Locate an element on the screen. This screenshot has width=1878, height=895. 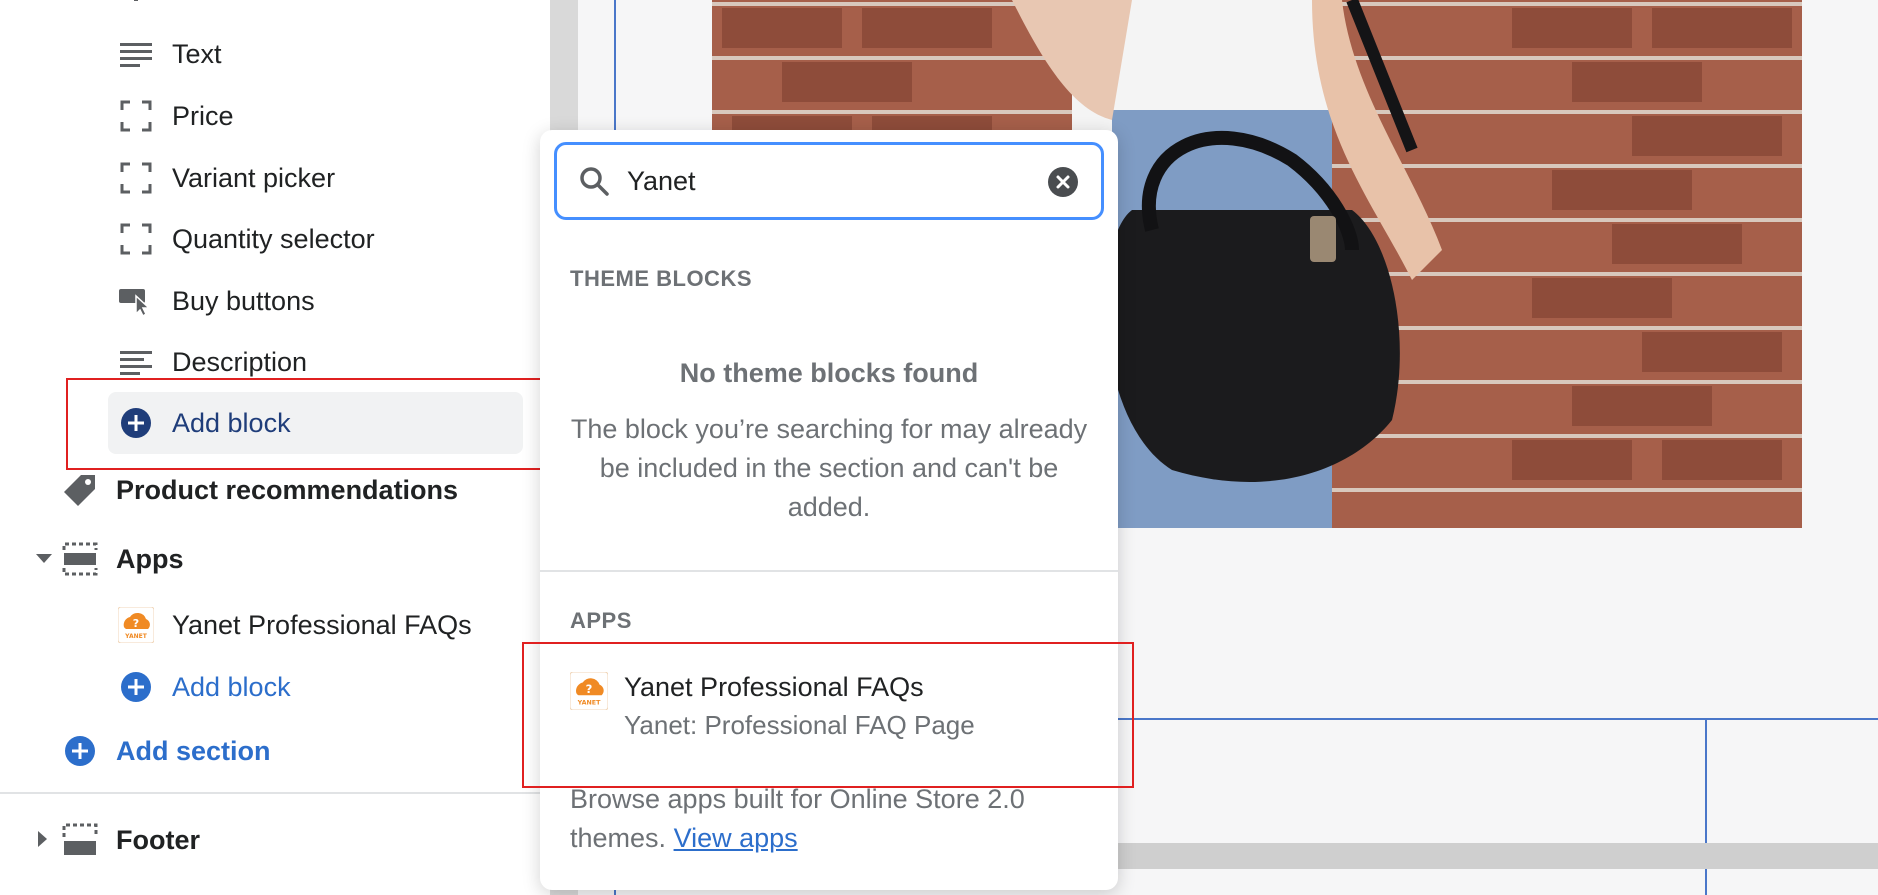
sidebar-block-description: Description is located at coordinates (212, 362).